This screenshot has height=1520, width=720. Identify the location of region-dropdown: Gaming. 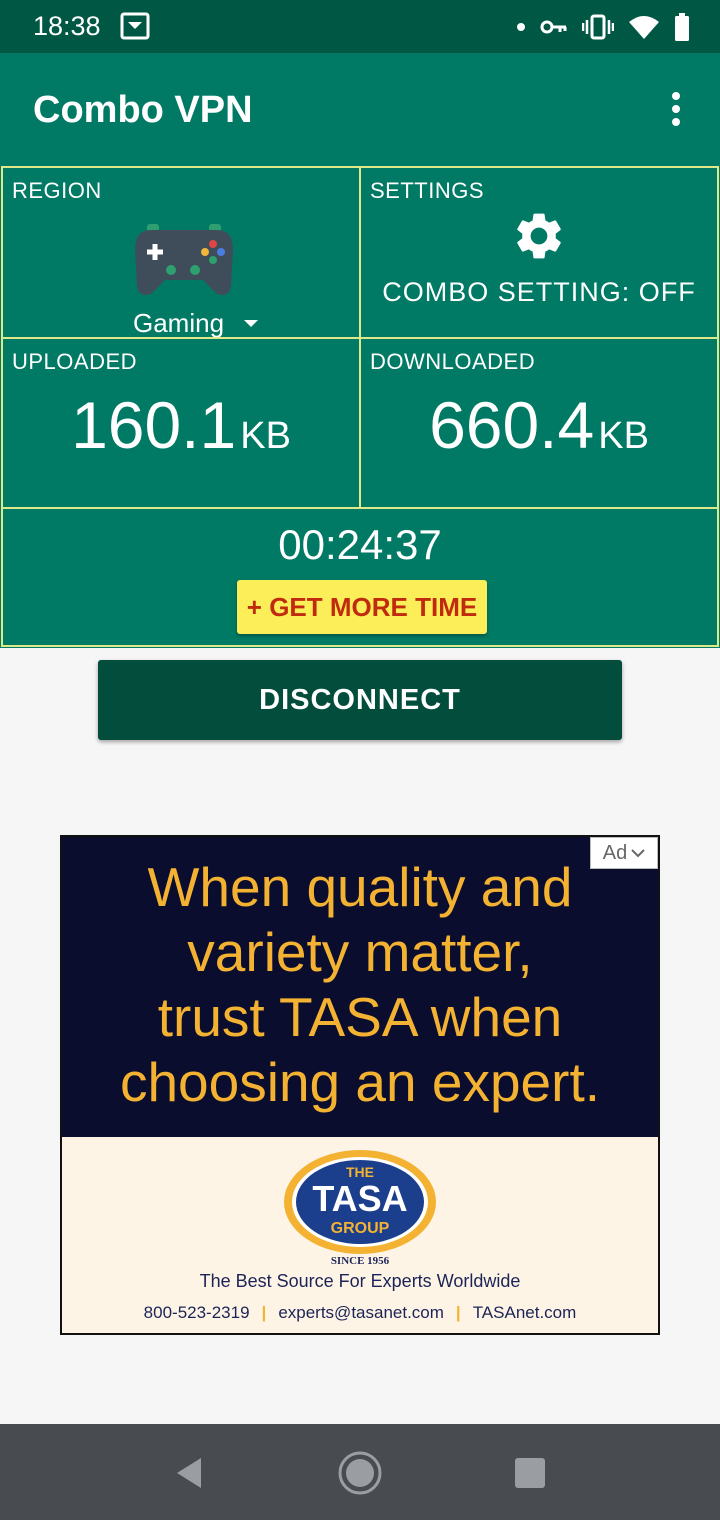
(196, 323).